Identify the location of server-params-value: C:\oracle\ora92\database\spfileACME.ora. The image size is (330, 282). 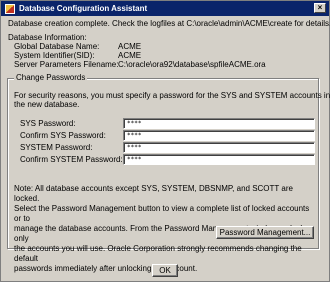
(192, 64).